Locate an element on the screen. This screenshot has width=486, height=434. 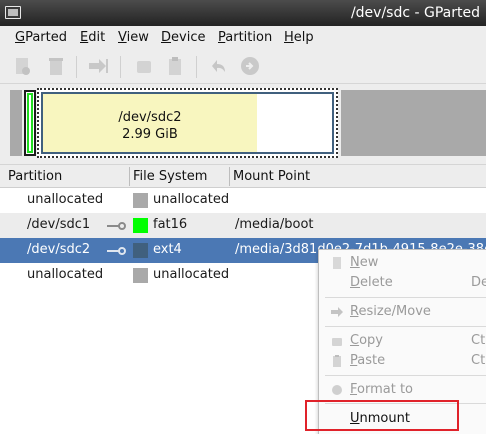
menu-device: Device is located at coordinates (183, 37).